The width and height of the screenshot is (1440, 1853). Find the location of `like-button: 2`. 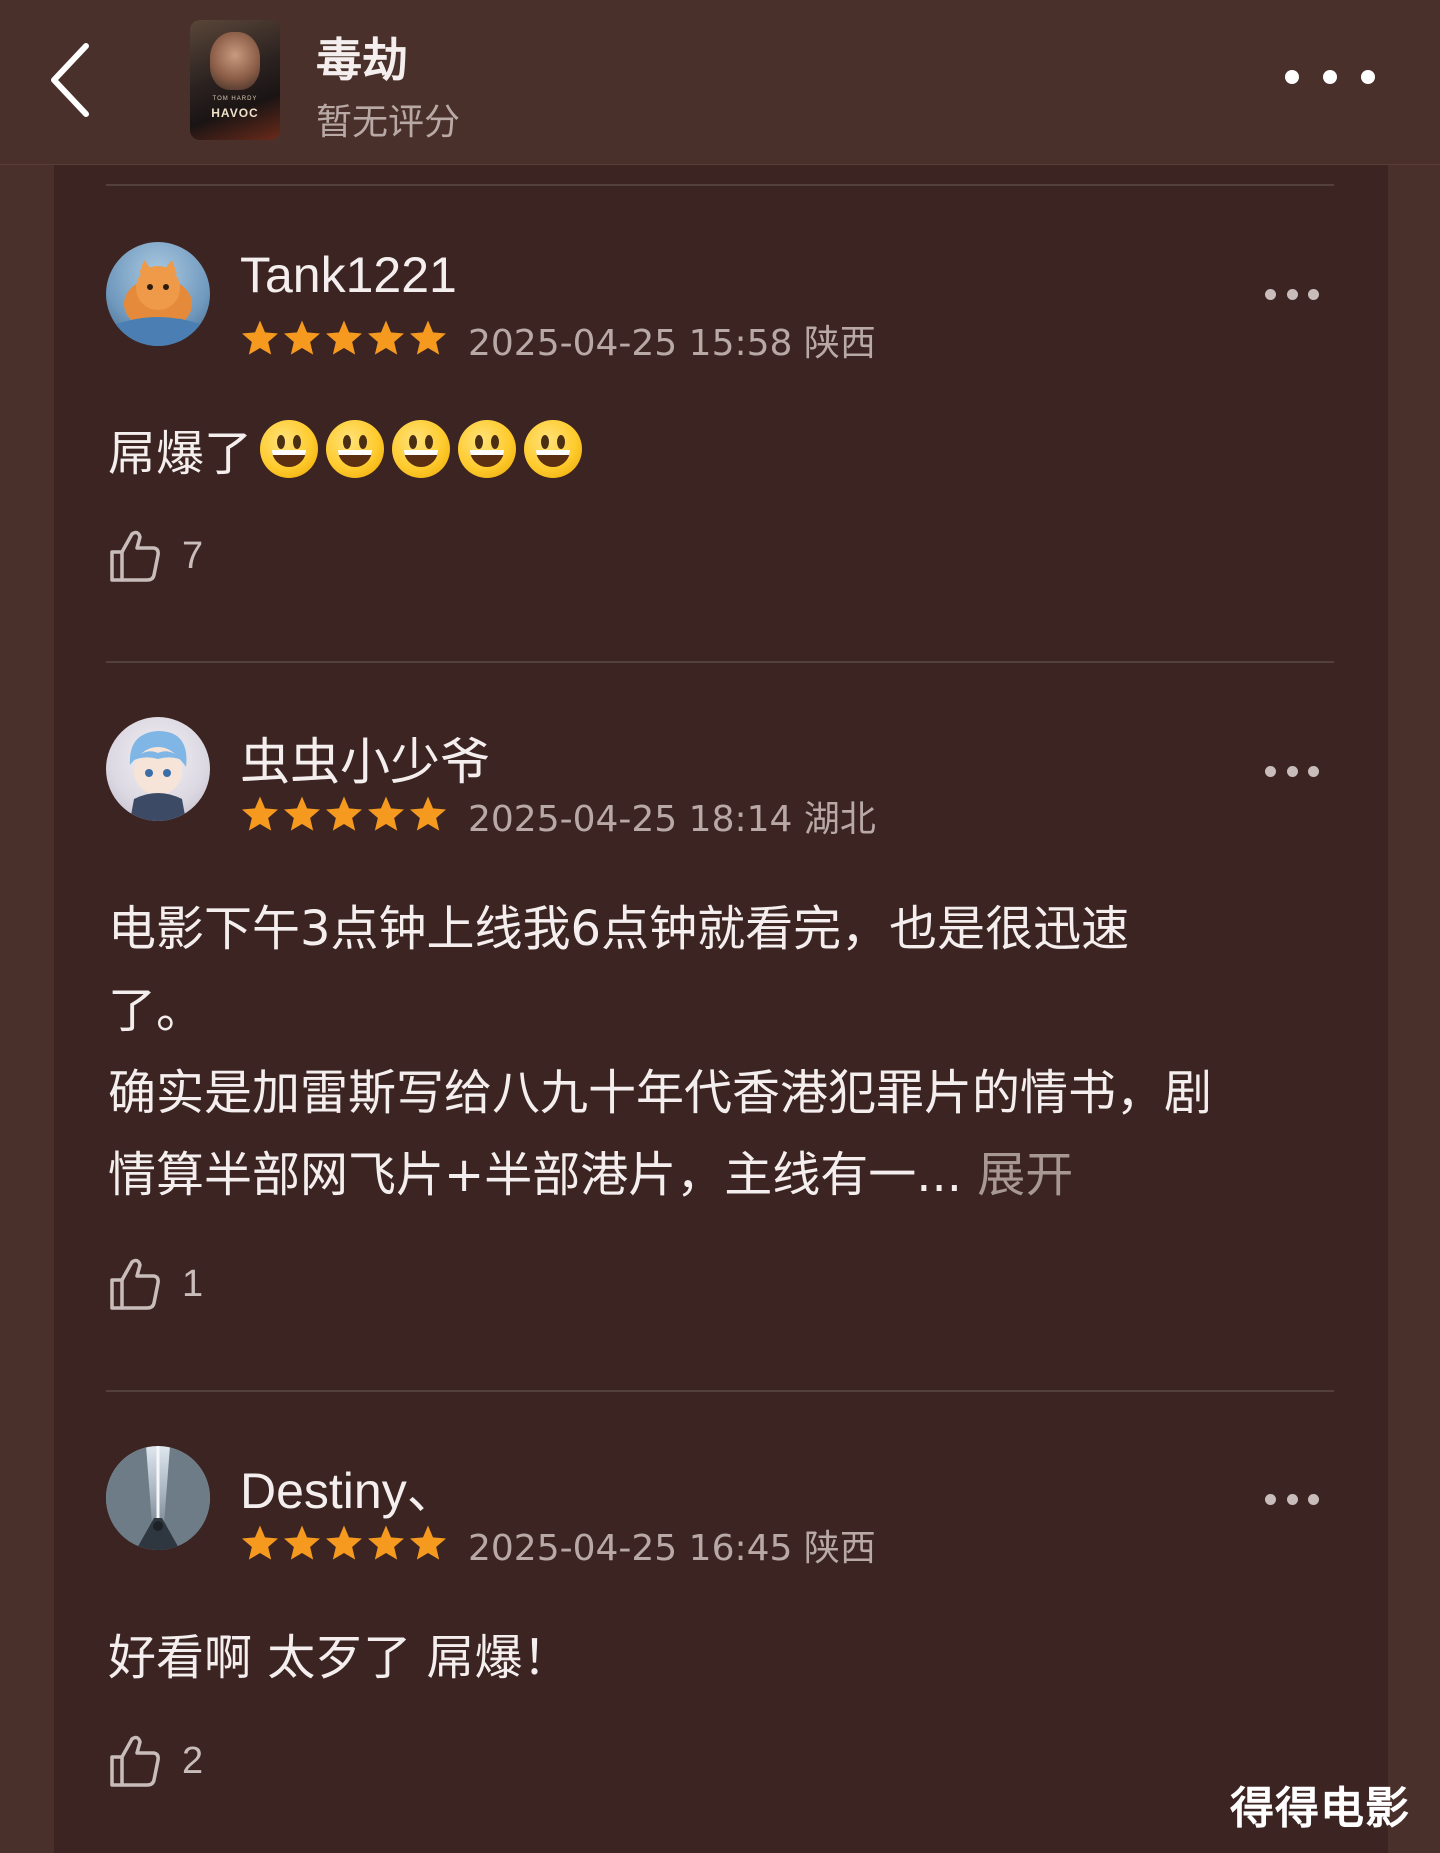

like-button: 2 is located at coordinates (155, 1761).